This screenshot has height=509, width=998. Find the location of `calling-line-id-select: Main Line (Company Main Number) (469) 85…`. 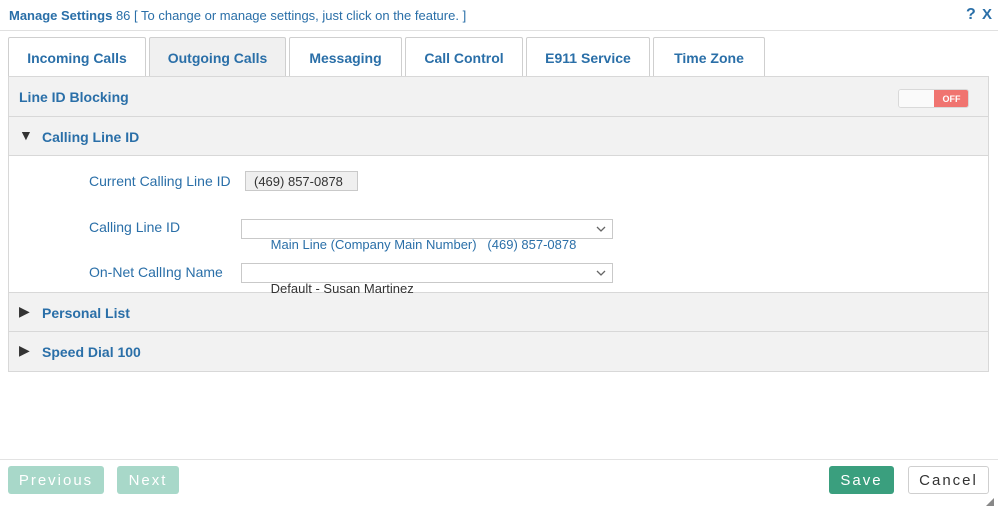

calling-line-id-select: Main Line (Company Main Number) (469) 85… is located at coordinates (427, 235).